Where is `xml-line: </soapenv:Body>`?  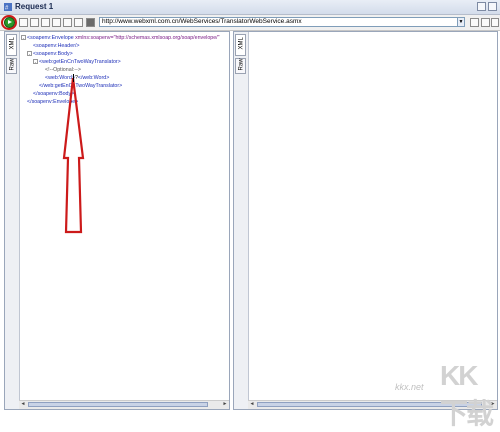 xml-line: </soapenv:Body> is located at coordinates (50, 94).